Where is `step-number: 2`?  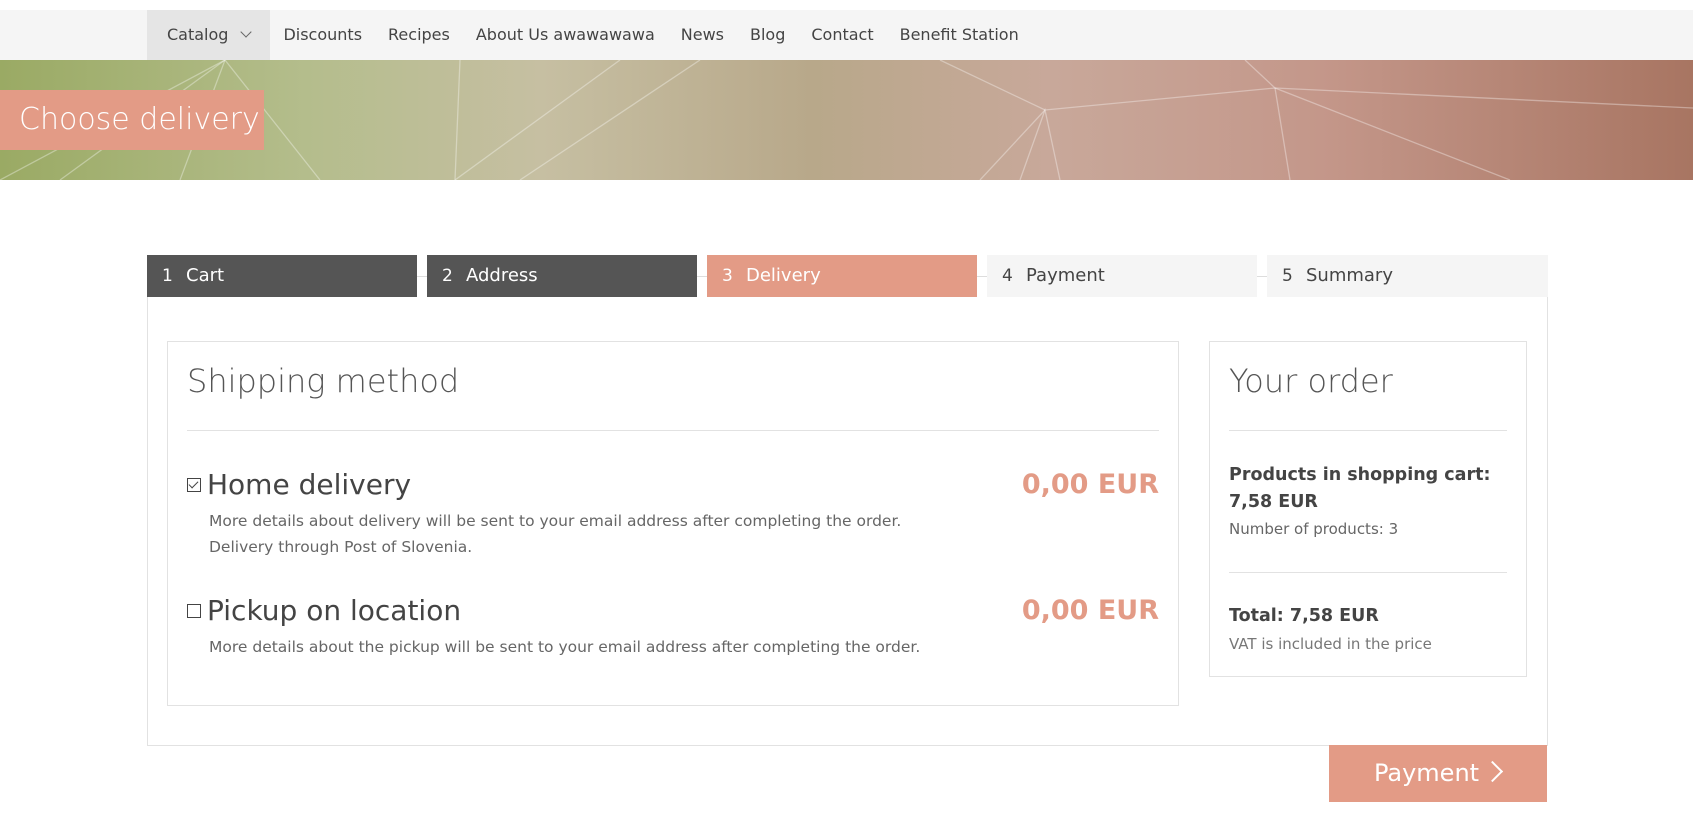
step-number: 2 is located at coordinates (447, 276).